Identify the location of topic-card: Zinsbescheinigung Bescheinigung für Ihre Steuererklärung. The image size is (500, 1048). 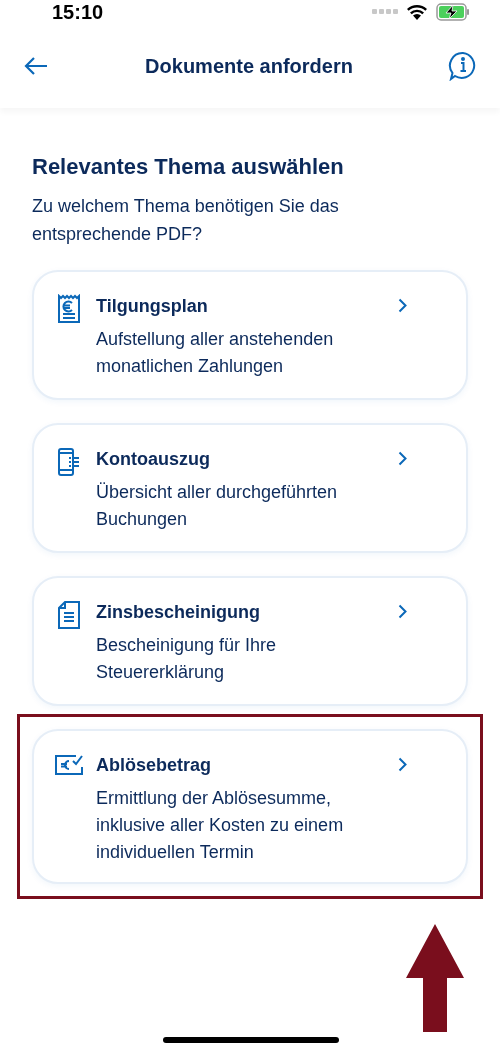
(250, 641).